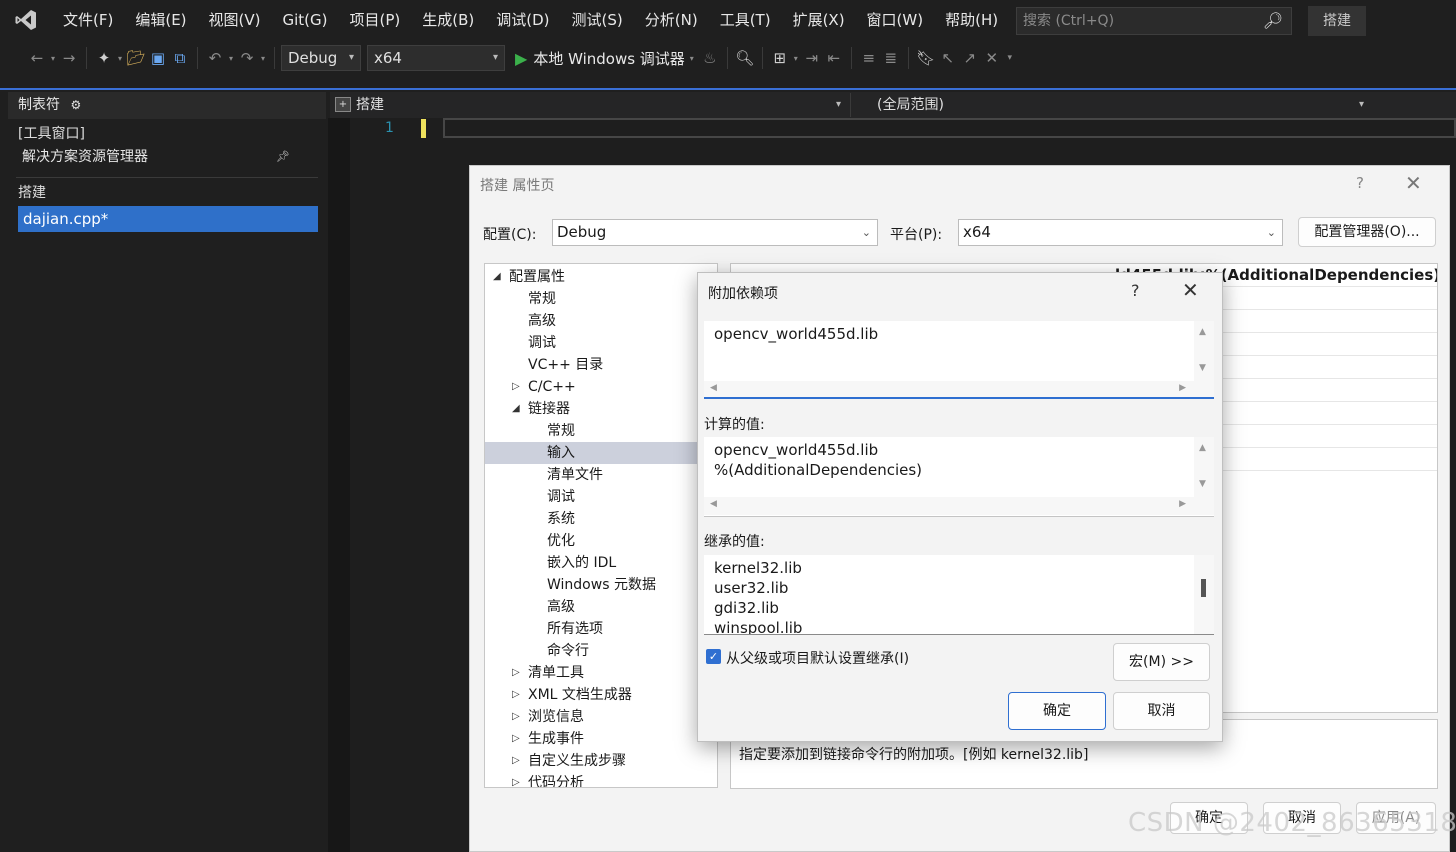 The image size is (1456, 852). I want to click on start-debugging-button: 本地 Windows 调试器, so click(609, 58).